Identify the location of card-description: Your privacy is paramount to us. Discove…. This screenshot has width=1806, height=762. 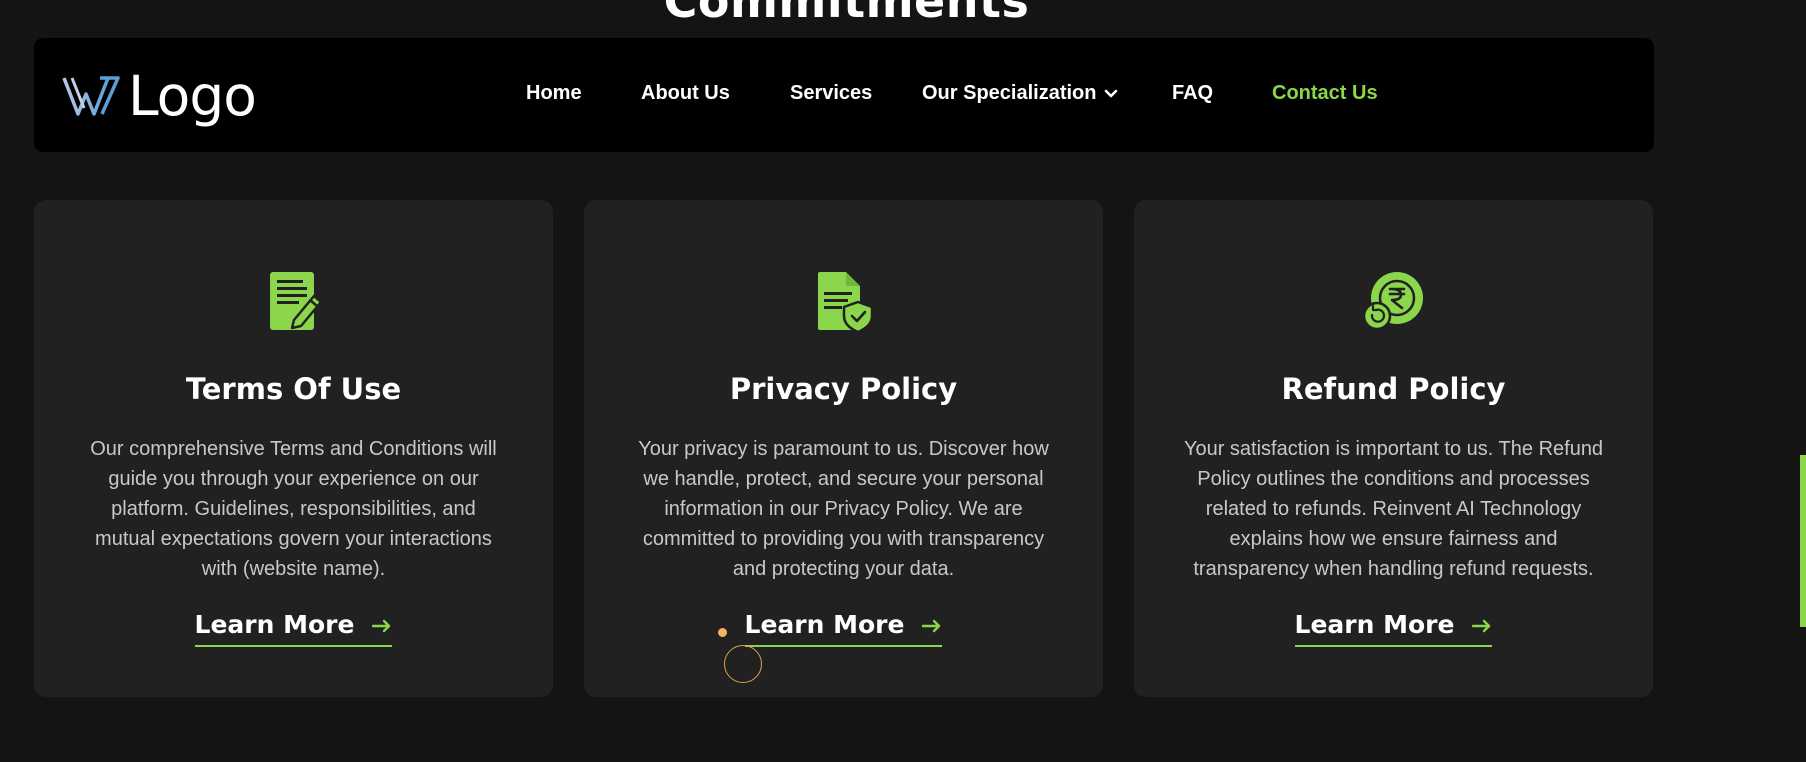
(843, 509).